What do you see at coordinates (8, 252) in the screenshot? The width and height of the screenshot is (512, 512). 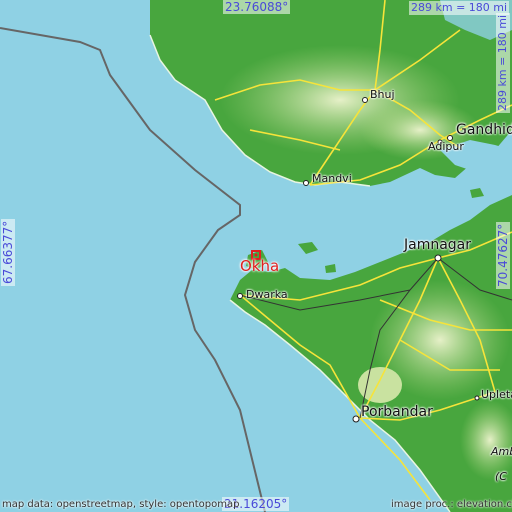 I see `coord-left: 67.66377°` at bounding box center [8, 252].